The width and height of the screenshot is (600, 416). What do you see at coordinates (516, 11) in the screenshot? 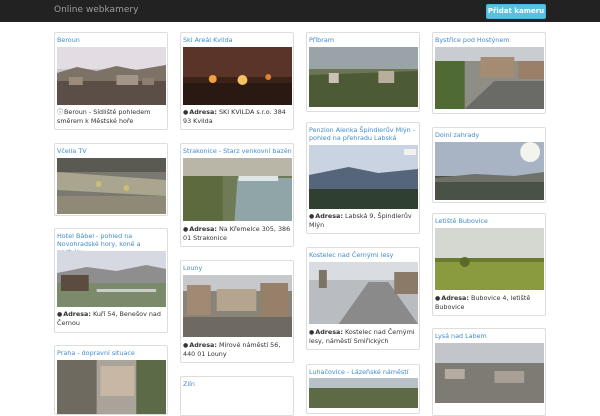
I see `add-camera-button: Přidat kameru` at bounding box center [516, 11].